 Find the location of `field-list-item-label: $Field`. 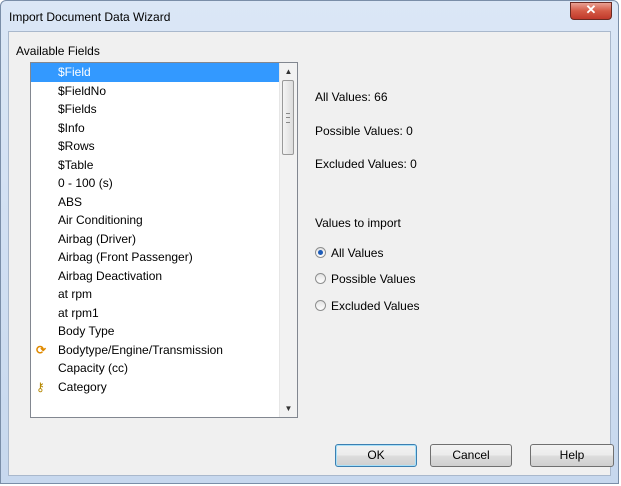

field-list-item-label: $Field is located at coordinates (74, 72).